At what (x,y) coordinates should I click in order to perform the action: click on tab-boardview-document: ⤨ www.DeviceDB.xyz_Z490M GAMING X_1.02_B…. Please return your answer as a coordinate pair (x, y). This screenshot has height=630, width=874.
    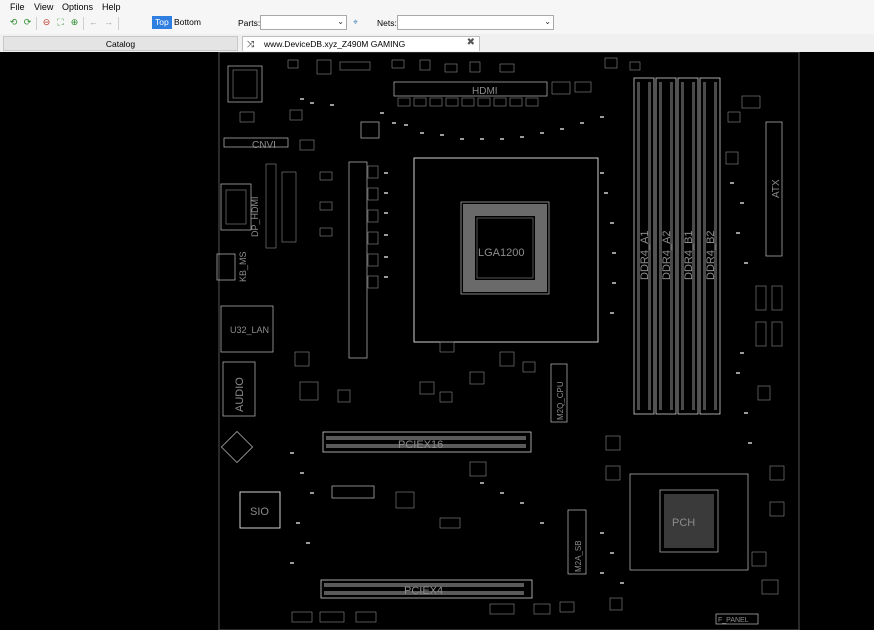
    Looking at the image, I should click on (361, 49).